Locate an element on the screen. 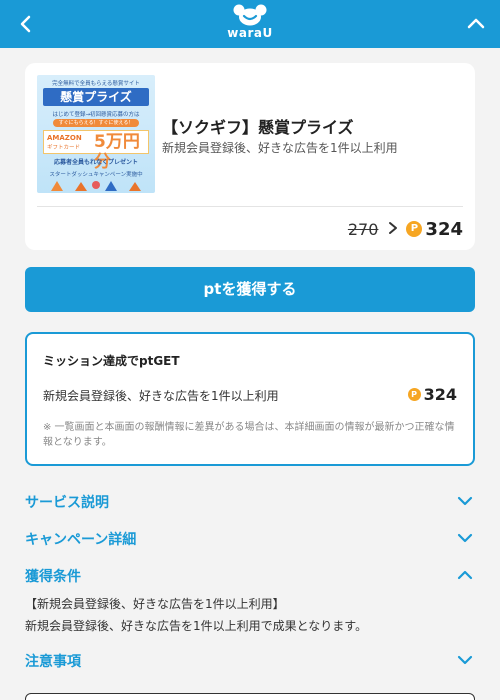  old-points: 270 is located at coordinates (363, 229).